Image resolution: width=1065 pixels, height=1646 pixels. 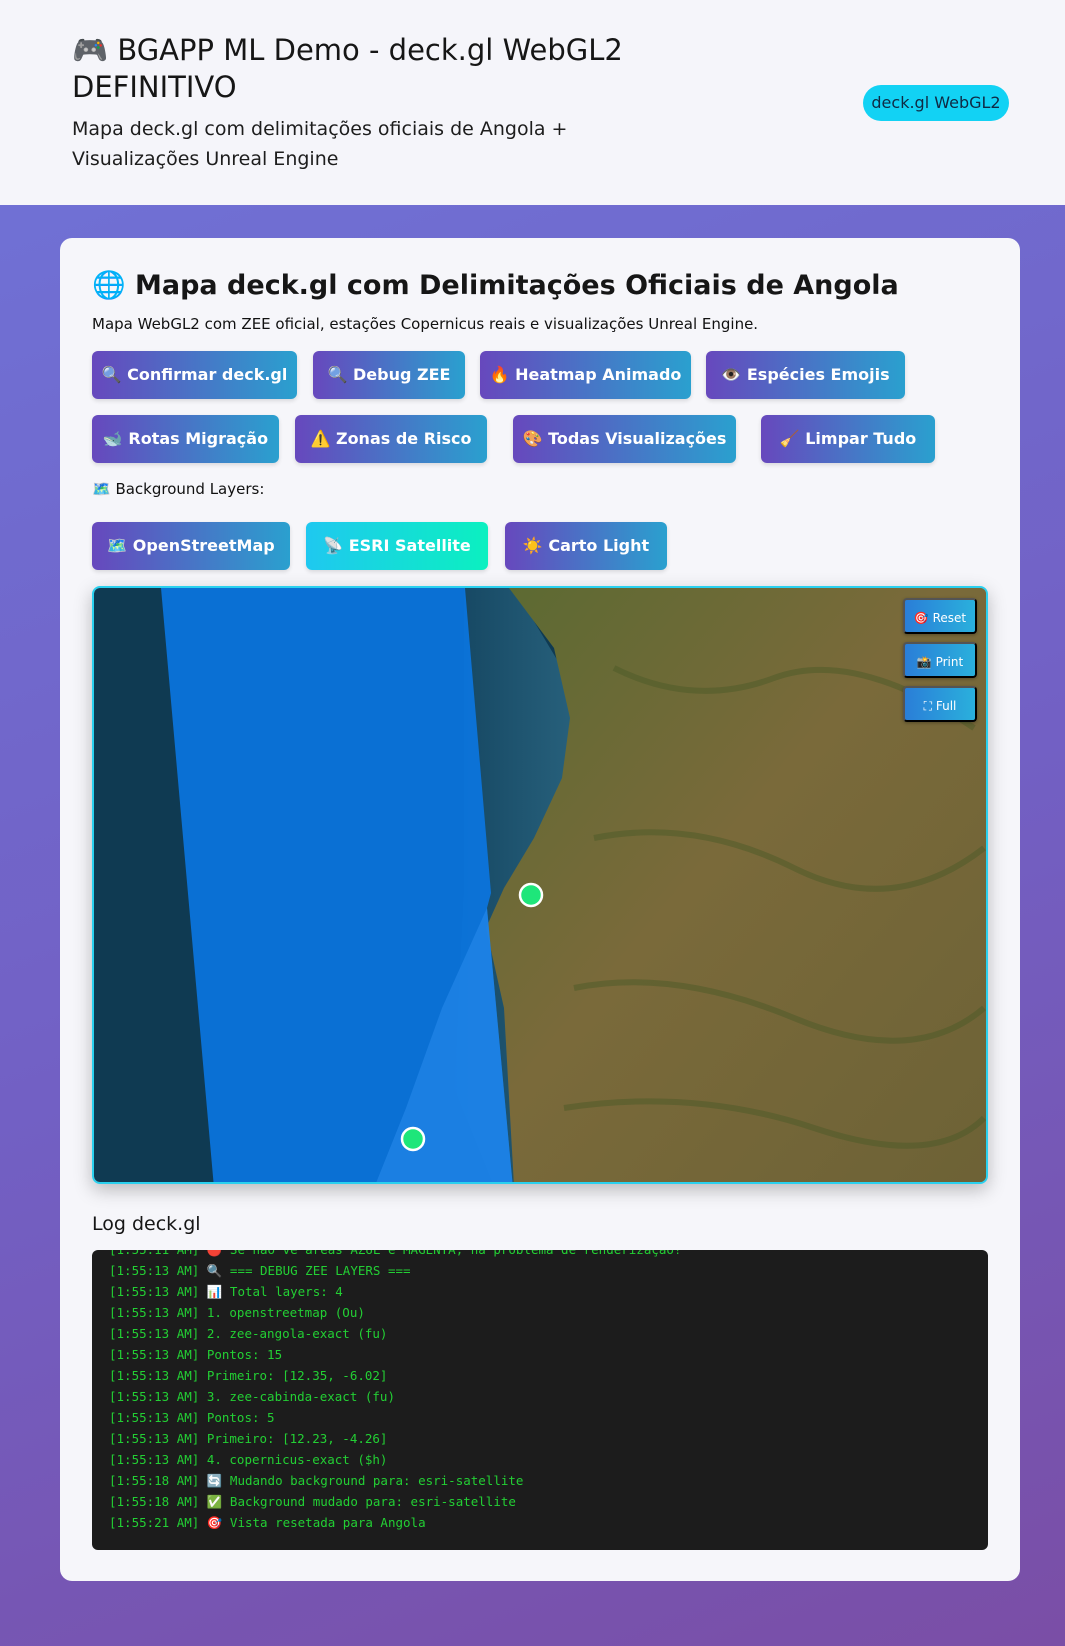 I want to click on confirm-deckgl-button: 🔍 Confirmar deck.gl, so click(x=194, y=375).